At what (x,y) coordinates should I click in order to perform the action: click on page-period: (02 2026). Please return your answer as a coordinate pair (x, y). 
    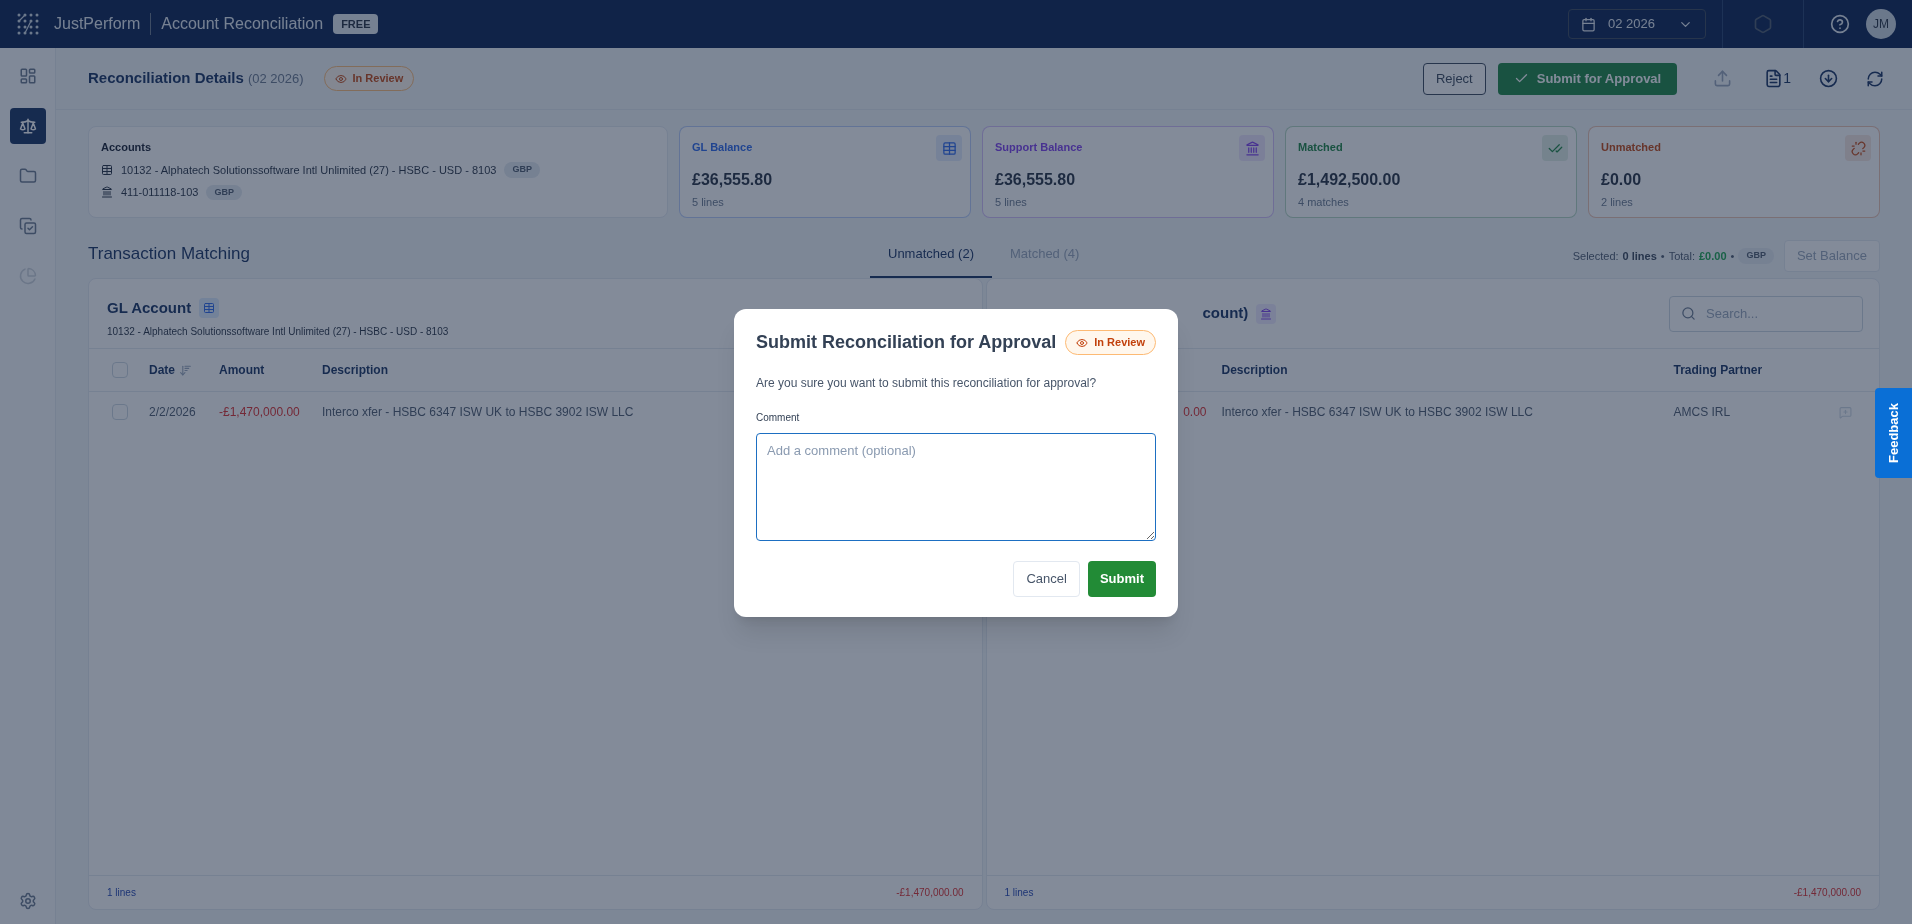
    Looking at the image, I should click on (275, 78).